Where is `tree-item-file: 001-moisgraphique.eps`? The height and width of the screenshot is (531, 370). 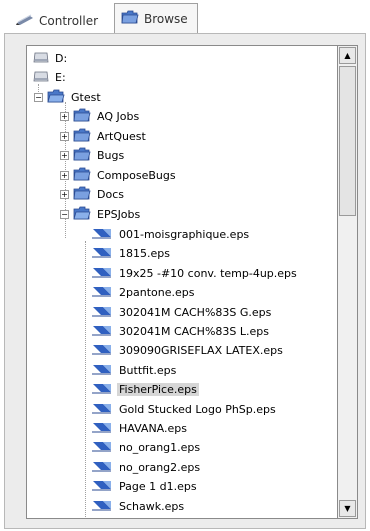
tree-item-file: 001-moisgraphique.eps is located at coordinates (171, 234).